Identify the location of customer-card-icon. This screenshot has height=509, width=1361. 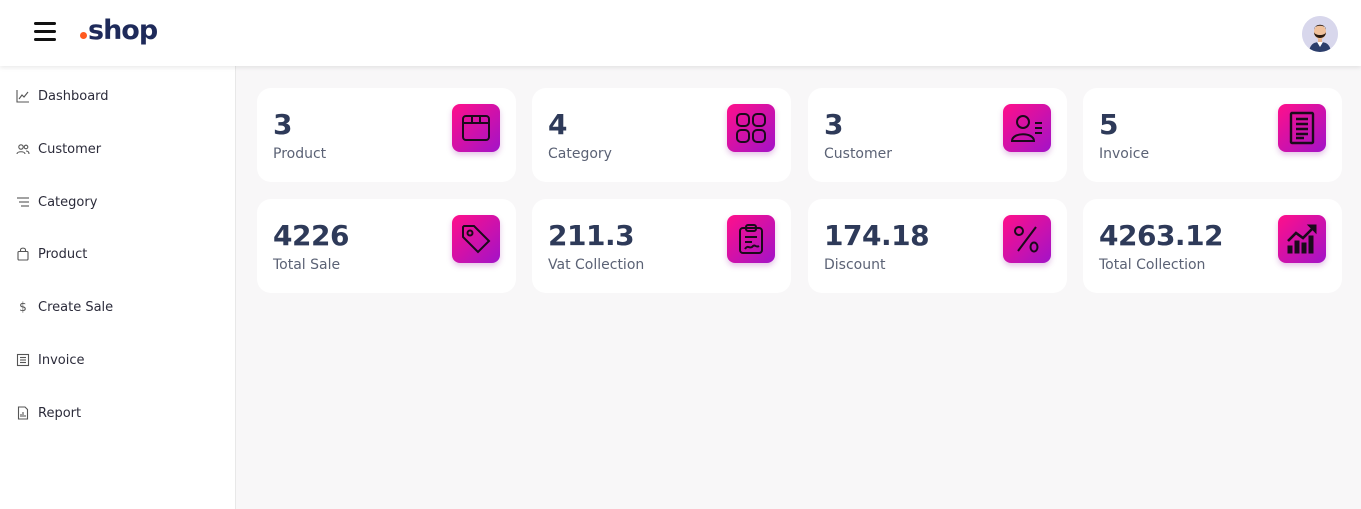
(1027, 128).